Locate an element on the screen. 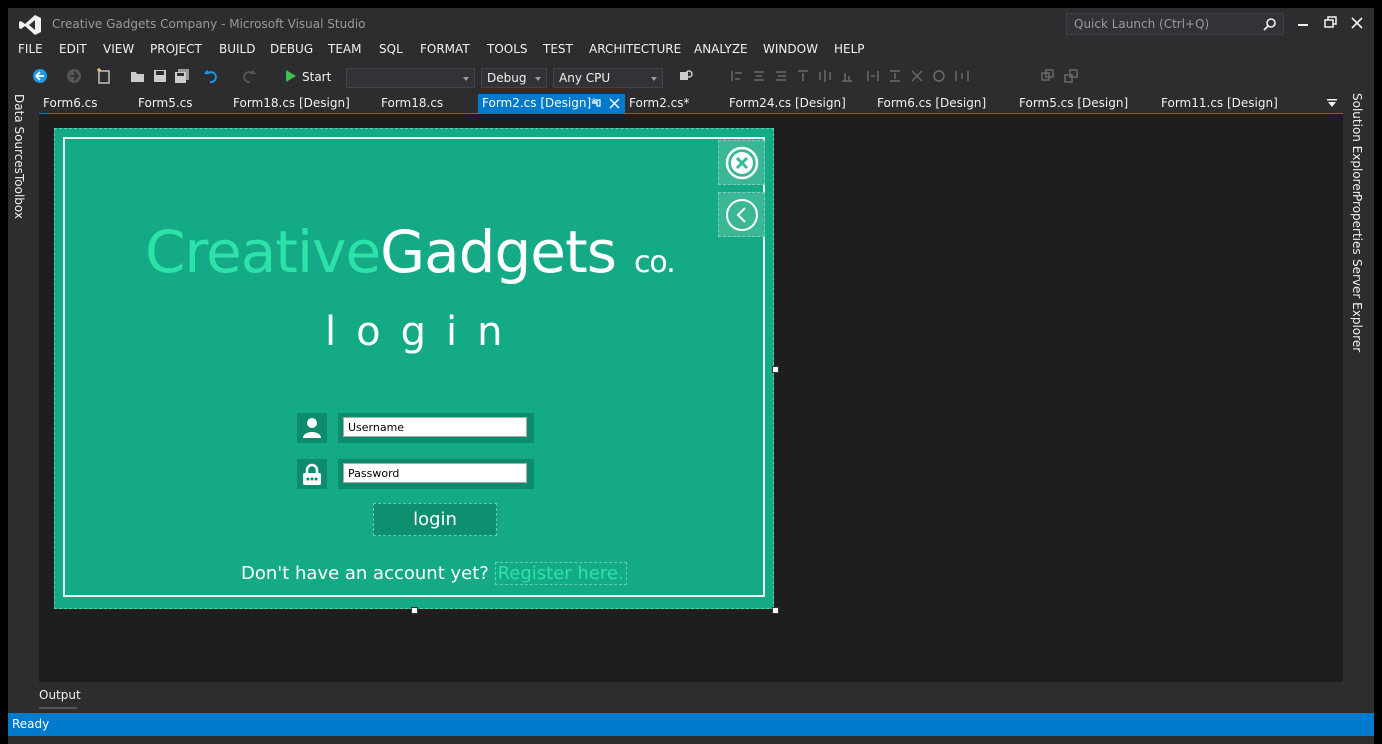  menu-help: HELP is located at coordinates (849, 49).